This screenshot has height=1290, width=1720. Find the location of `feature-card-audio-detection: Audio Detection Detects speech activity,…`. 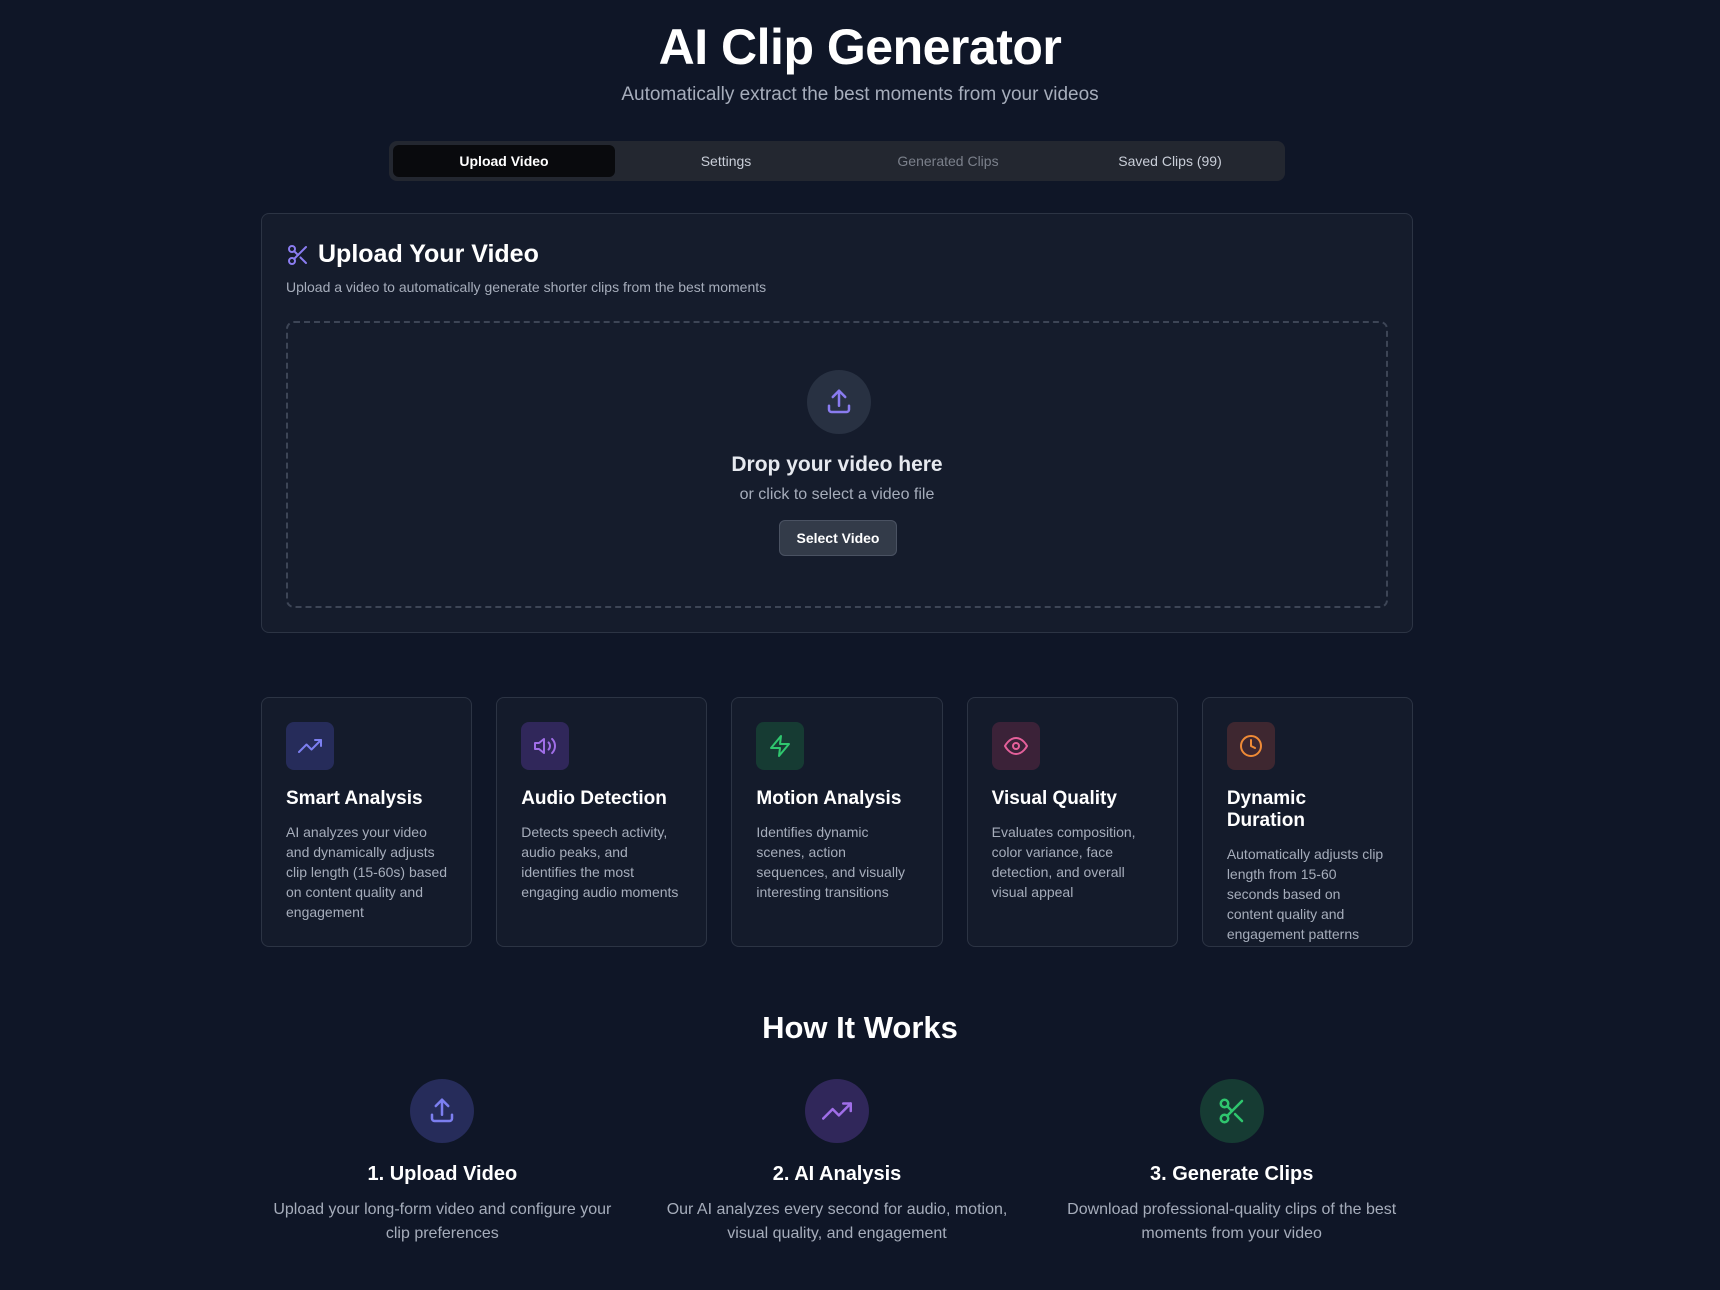

feature-card-audio-detection: Audio Detection Detects speech activity,… is located at coordinates (602, 822).